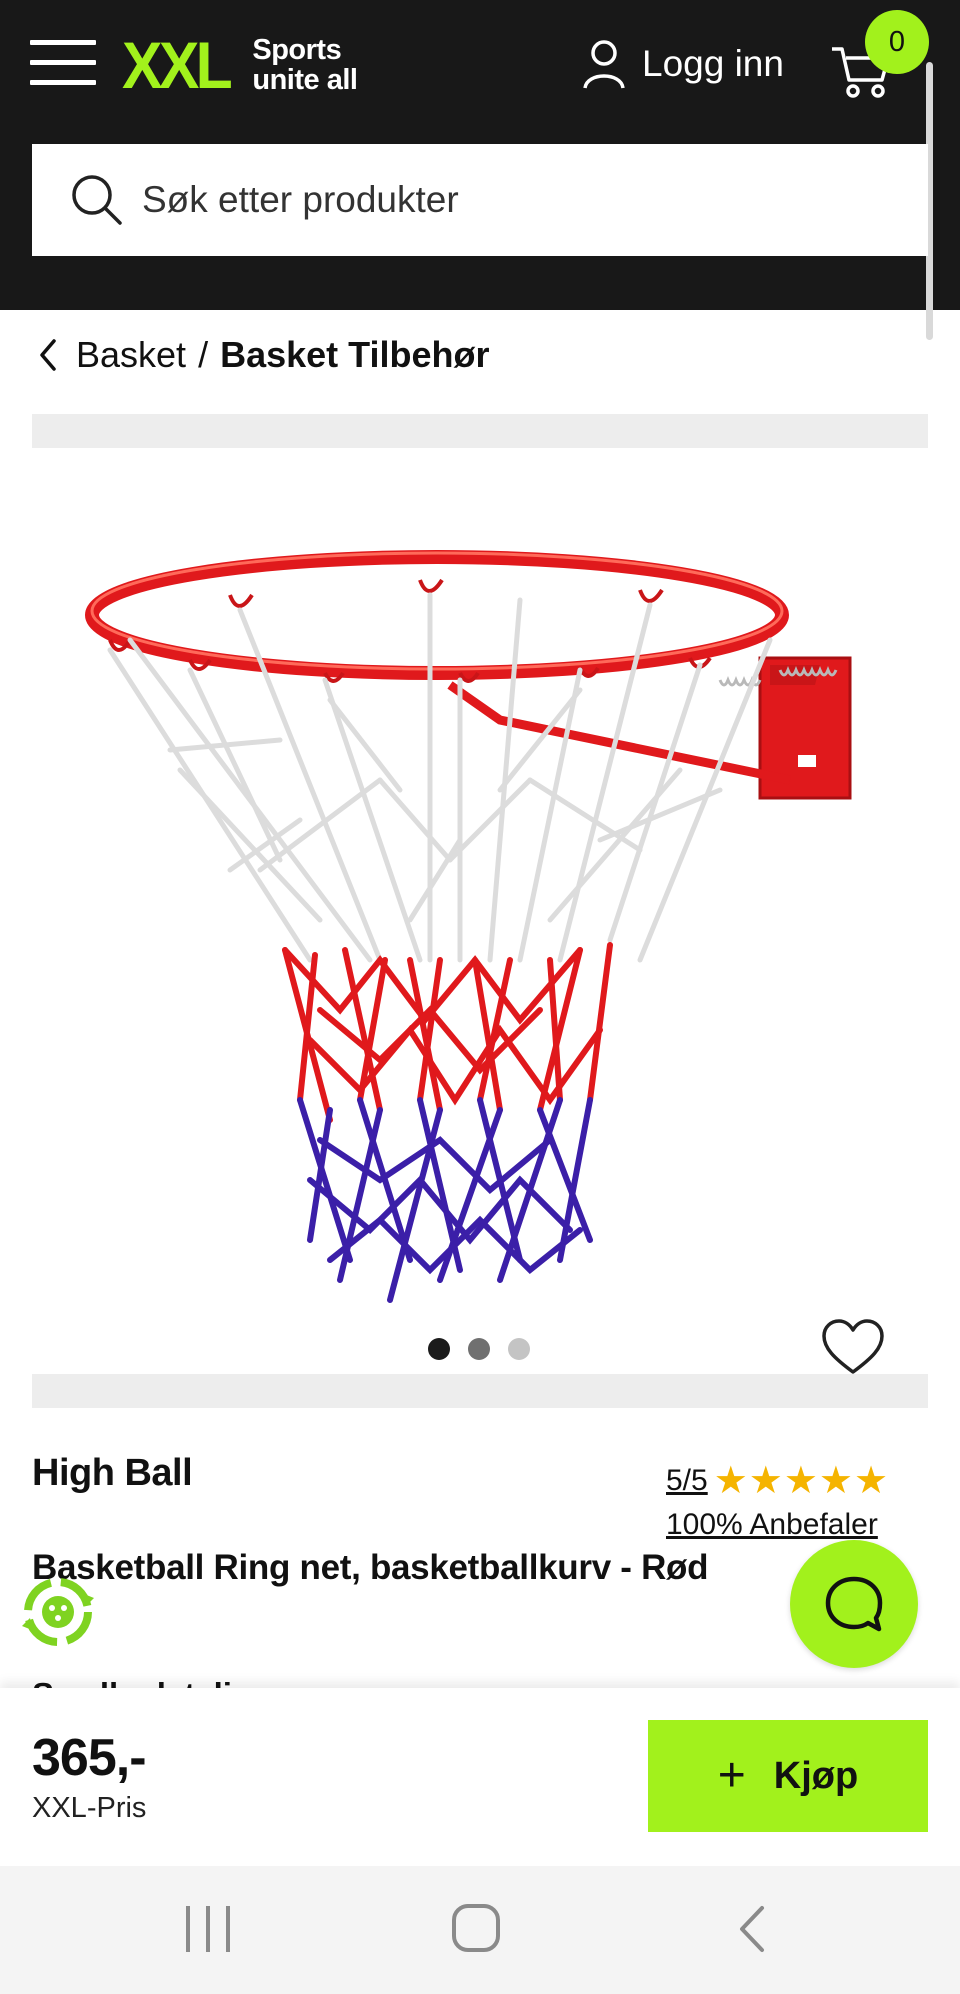  I want to click on logo-tagline: Sports unite all, so click(305, 65).